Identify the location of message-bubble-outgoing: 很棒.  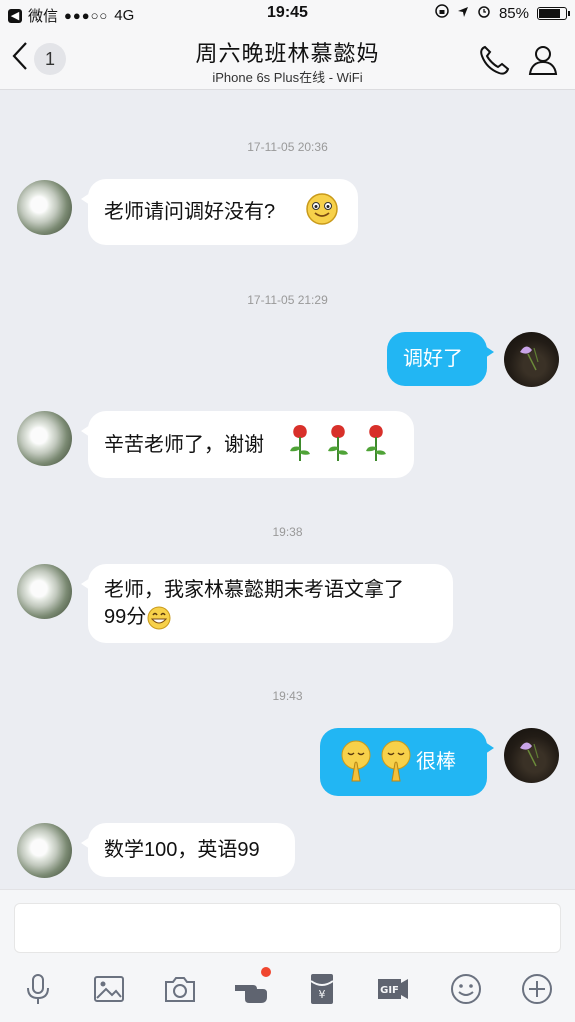
(407, 762).